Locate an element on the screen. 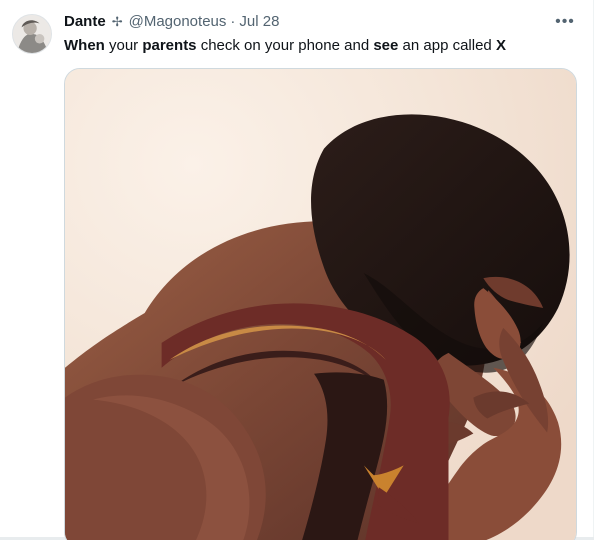  author-handle: @Magonoteus is located at coordinates (178, 22).